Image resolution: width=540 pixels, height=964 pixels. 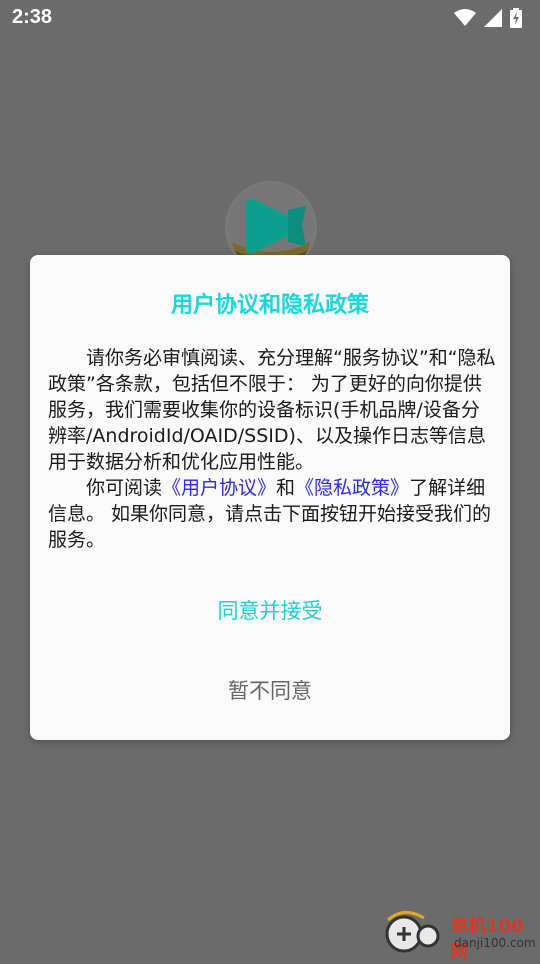 What do you see at coordinates (495, 943) in the screenshot?
I see `watermark-url: danji100.com` at bounding box center [495, 943].